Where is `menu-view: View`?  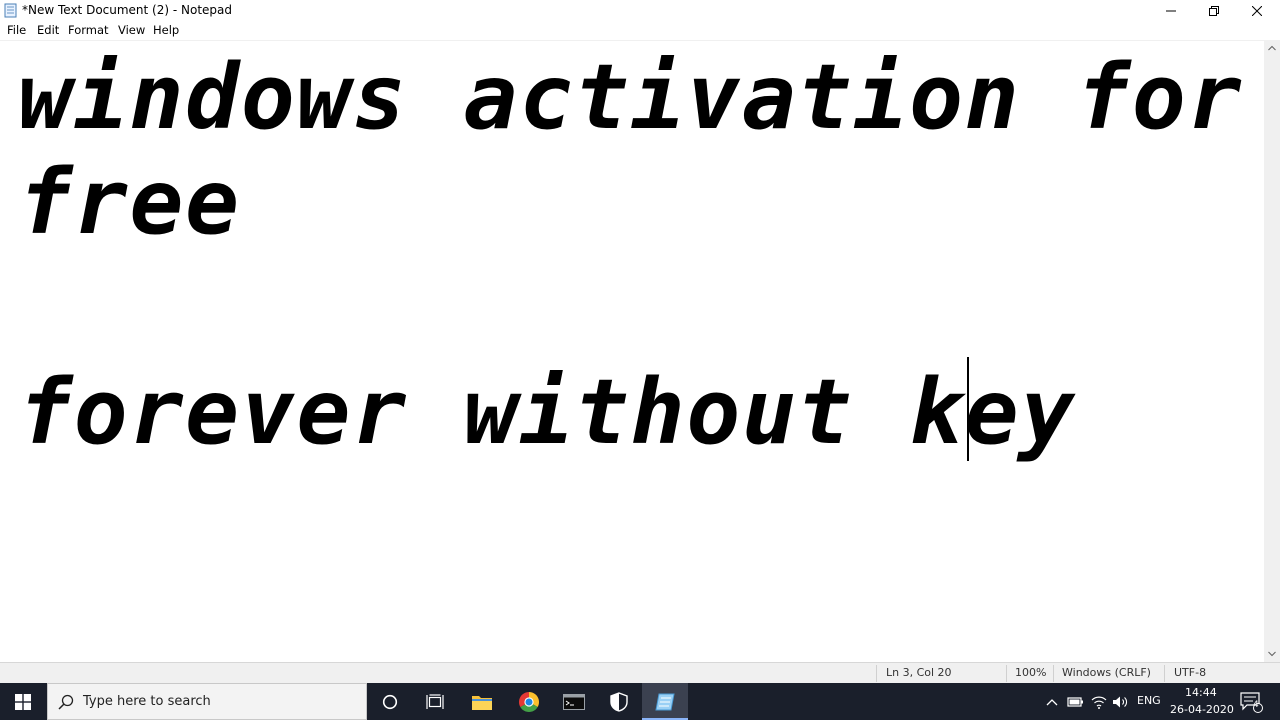
menu-view: View is located at coordinates (131, 30).